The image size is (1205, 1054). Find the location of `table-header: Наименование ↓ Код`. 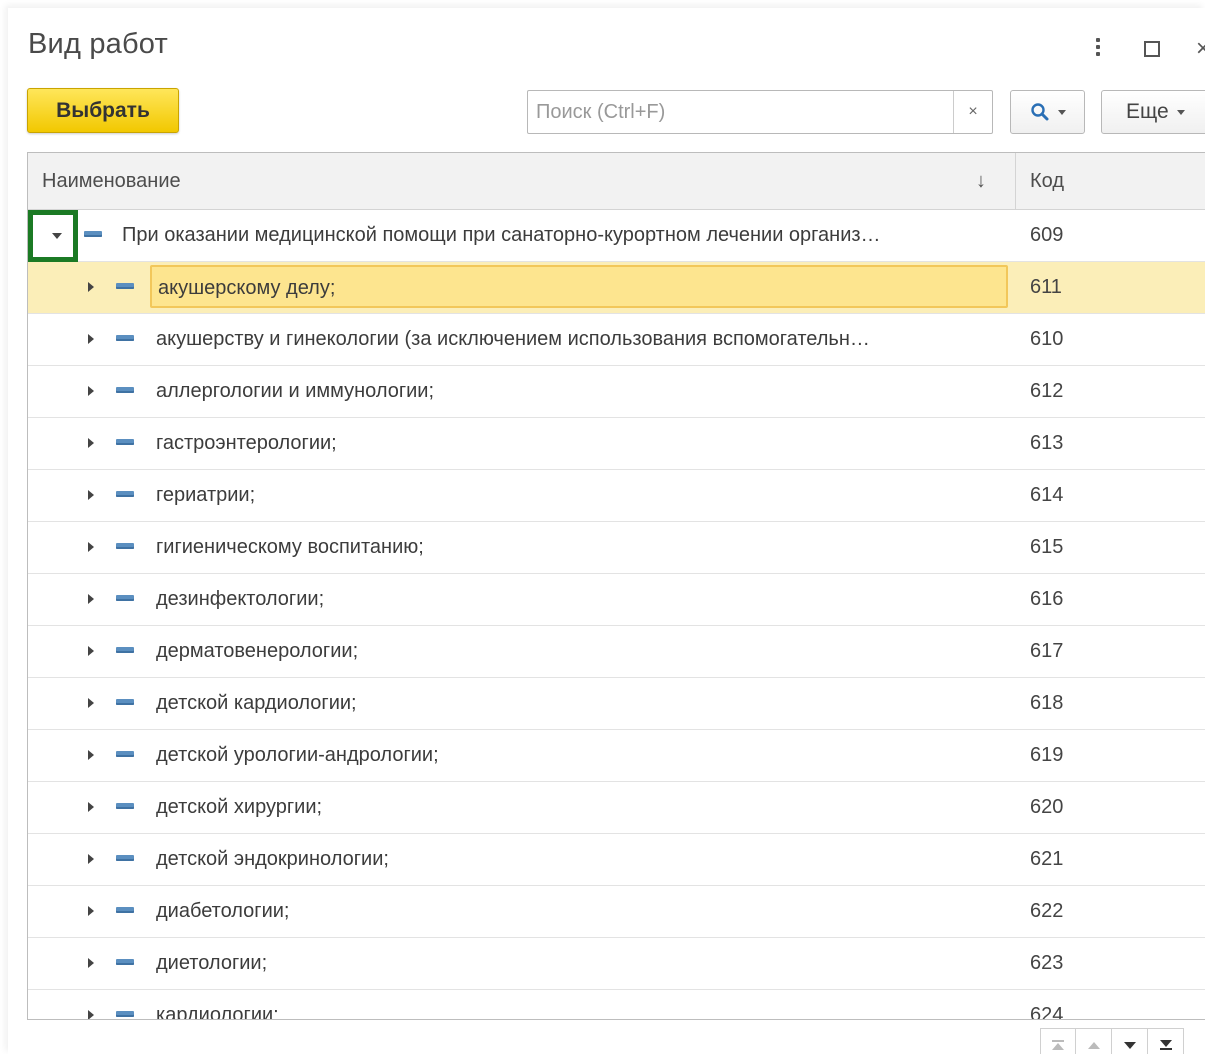

table-header: Наименование ↓ Код is located at coordinates (616, 181).